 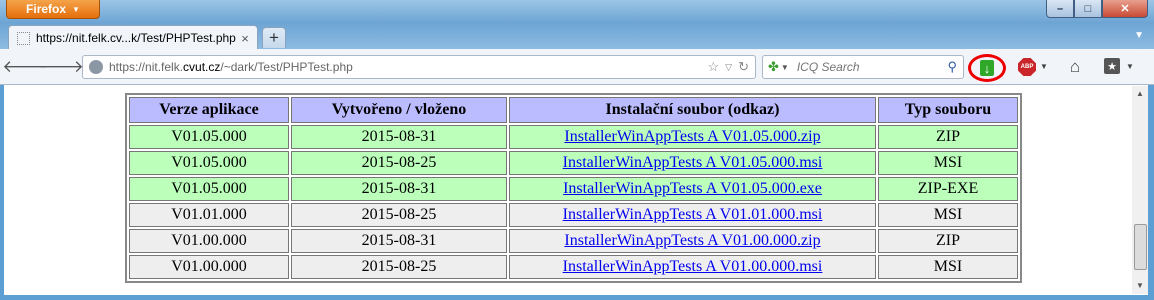 I want to click on new-tab-button: +, so click(x=274, y=37).